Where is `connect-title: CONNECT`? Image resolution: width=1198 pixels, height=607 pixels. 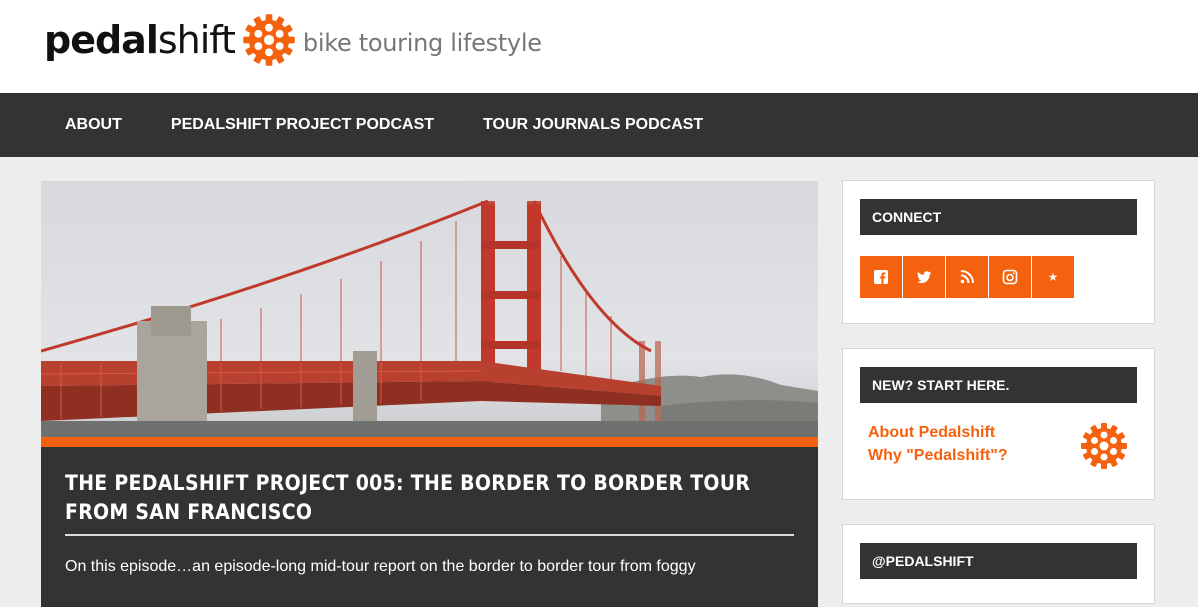
connect-title: CONNECT is located at coordinates (998, 217).